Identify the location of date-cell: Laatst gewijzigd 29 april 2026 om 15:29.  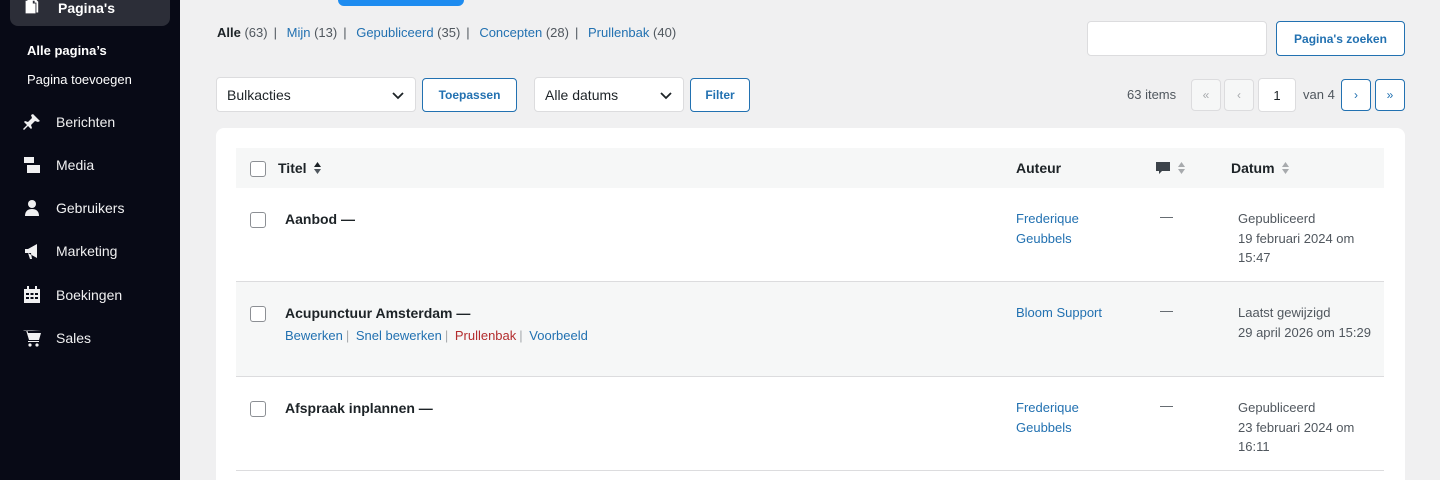
(1308, 322).